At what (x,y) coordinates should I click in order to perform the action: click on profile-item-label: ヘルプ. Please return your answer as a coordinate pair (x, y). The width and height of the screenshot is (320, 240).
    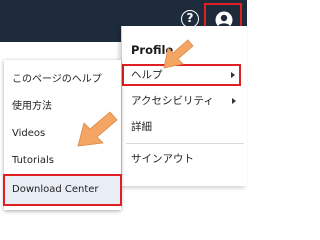
    Looking at the image, I should click on (147, 75).